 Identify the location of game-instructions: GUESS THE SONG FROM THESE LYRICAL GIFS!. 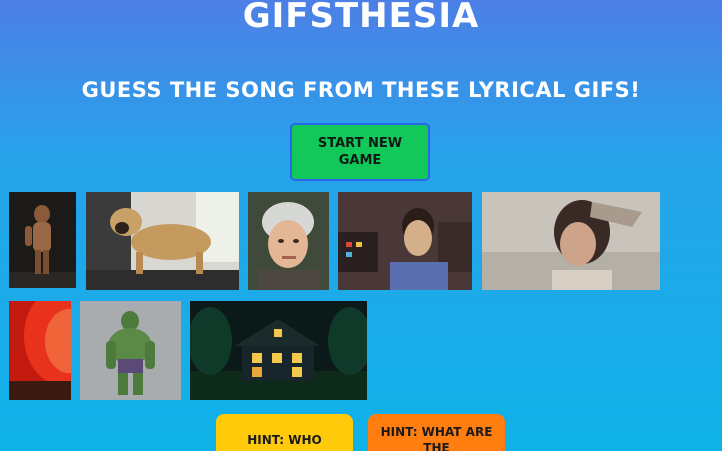
(361, 90).